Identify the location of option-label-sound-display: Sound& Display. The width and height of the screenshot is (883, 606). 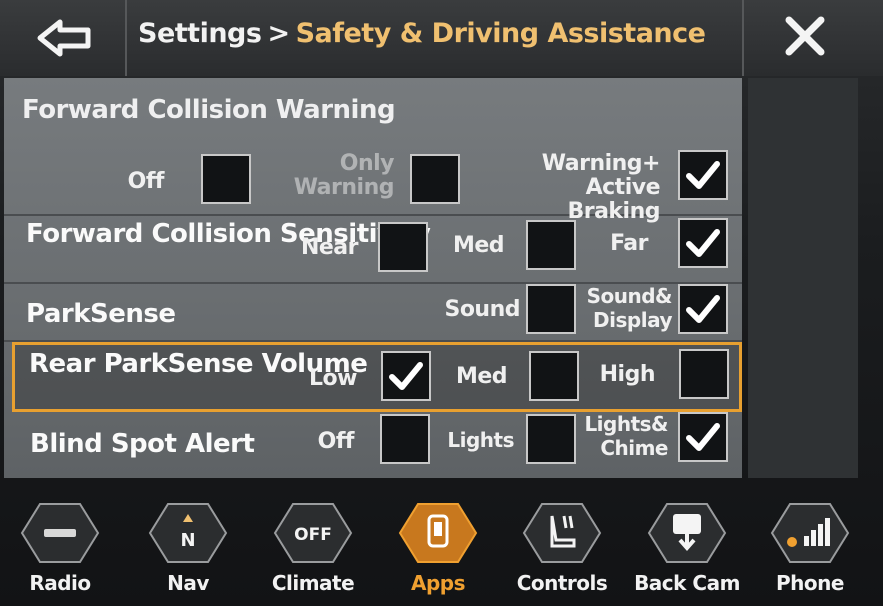
(629, 308).